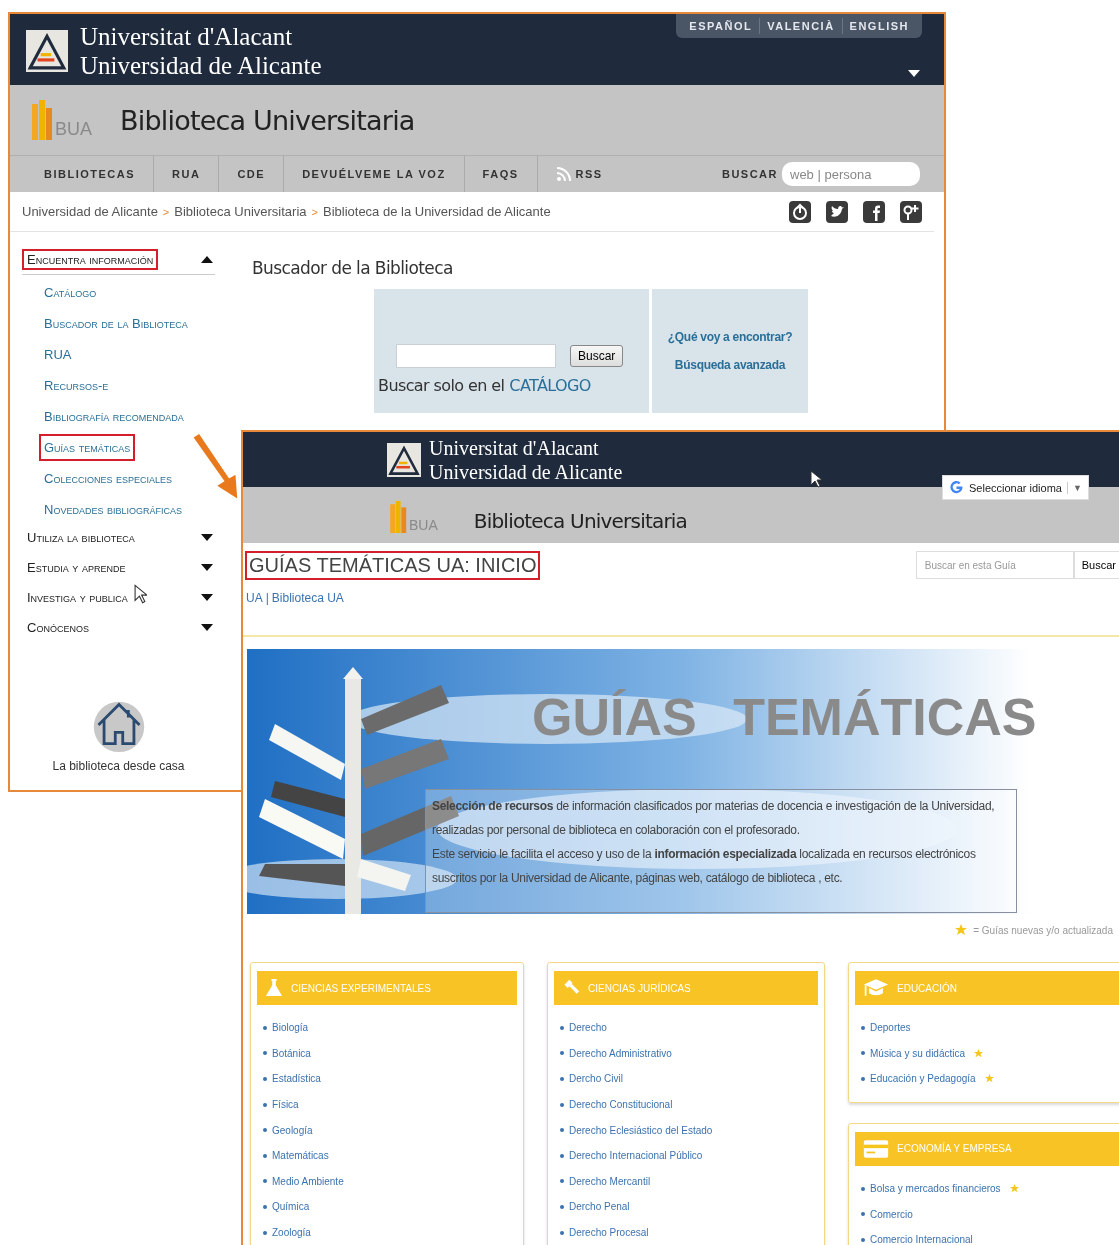 The height and width of the screenshot is (1245, 1119). I want to click on books-icon, so click(43, 120).